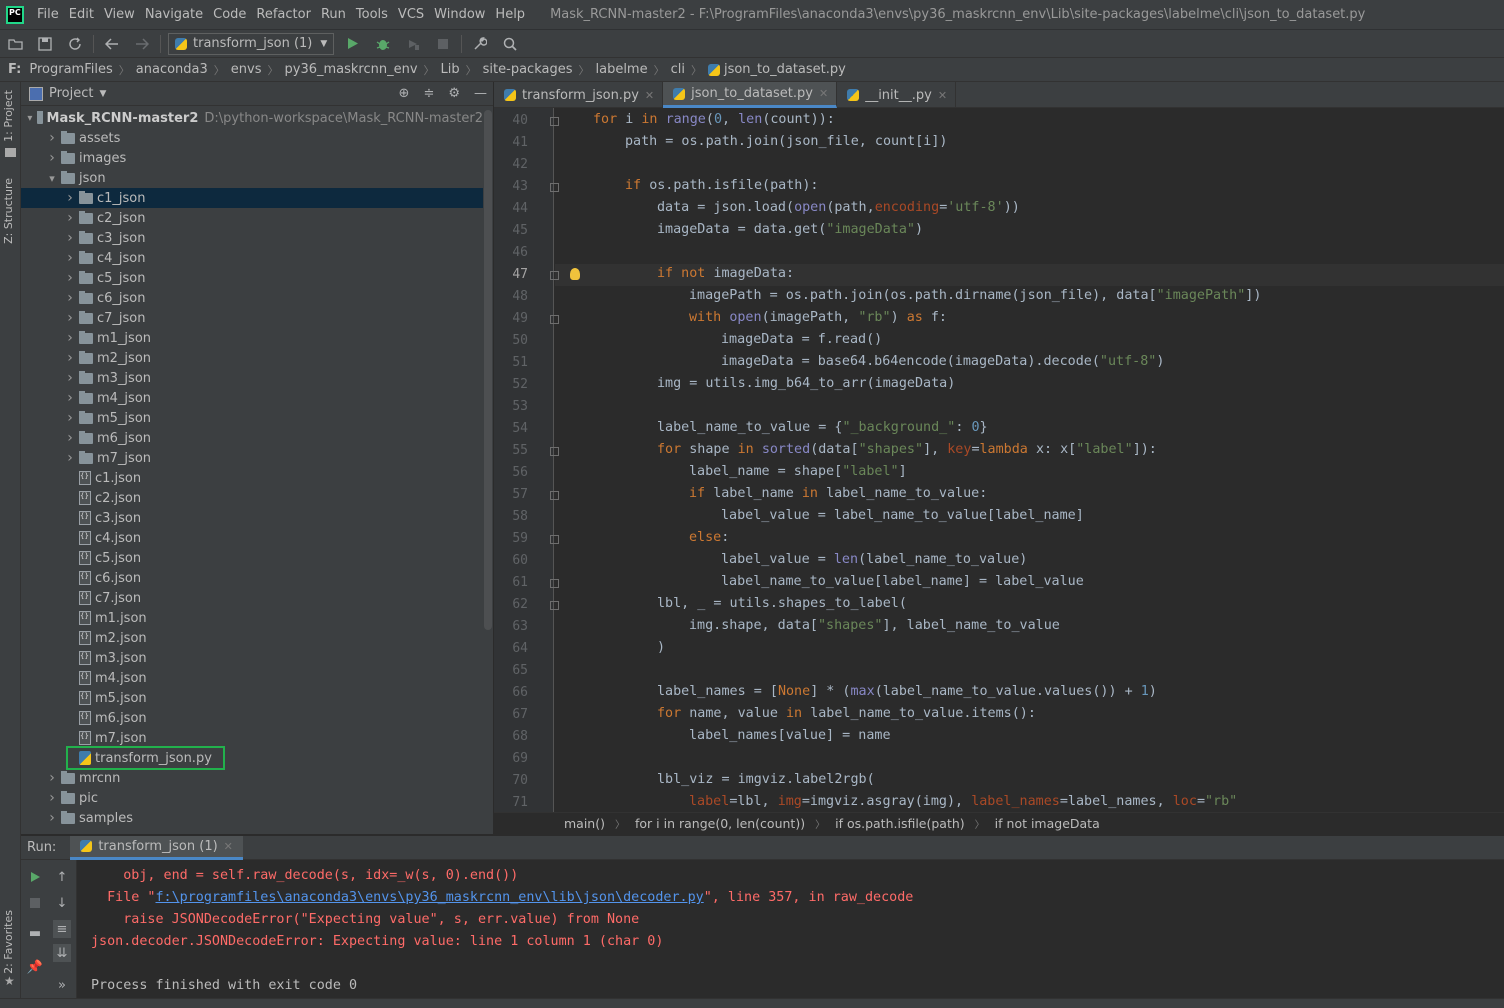 The image size is (1504, 1008). What do you see at coordinates (333, 14) in the screenshot?
I see `menu-run: Run` at bounding box center [333, 14].